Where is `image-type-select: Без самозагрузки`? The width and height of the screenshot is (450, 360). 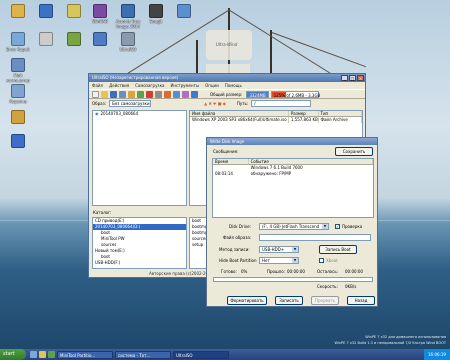 image-type-select: Без самозагрузки is located at coordinates (130, 103).